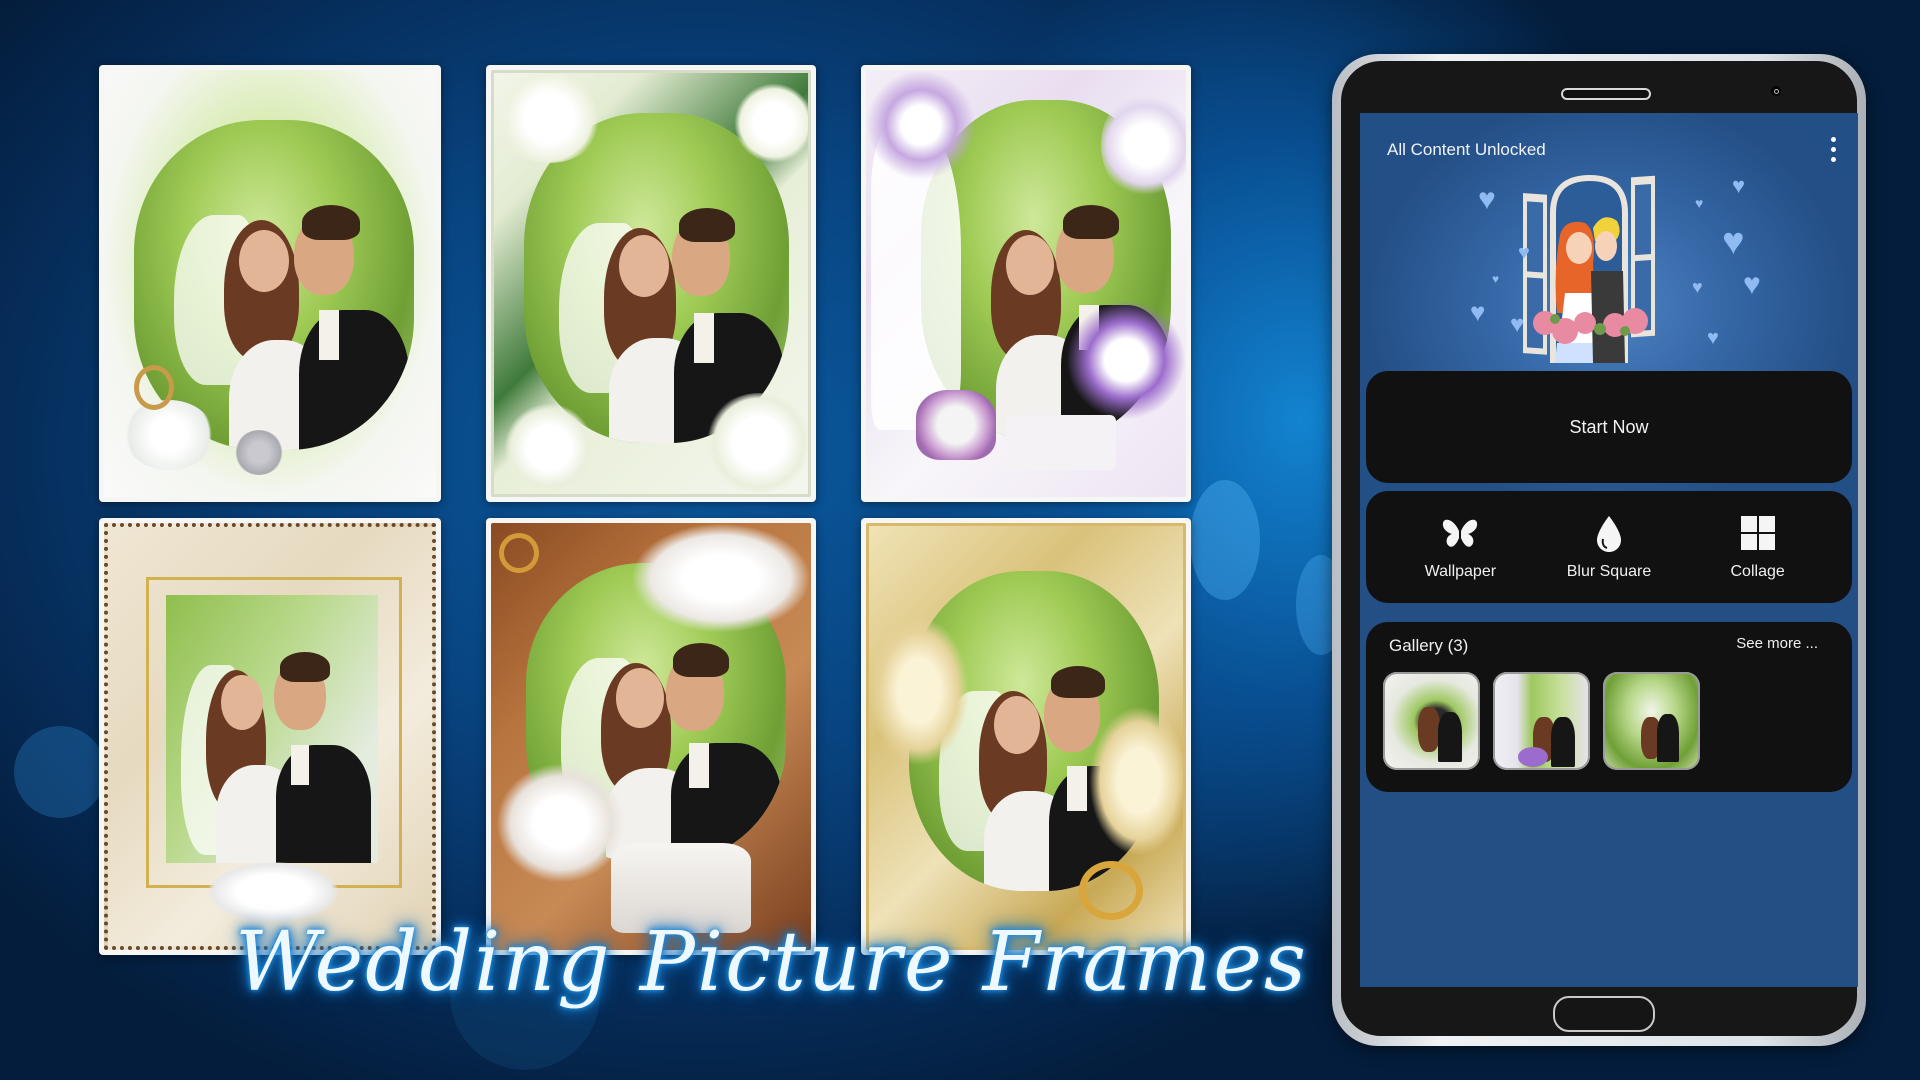 This screenshot has height=1080, width=1920. I want to click on white-diamond-frame, so click(270, 283).